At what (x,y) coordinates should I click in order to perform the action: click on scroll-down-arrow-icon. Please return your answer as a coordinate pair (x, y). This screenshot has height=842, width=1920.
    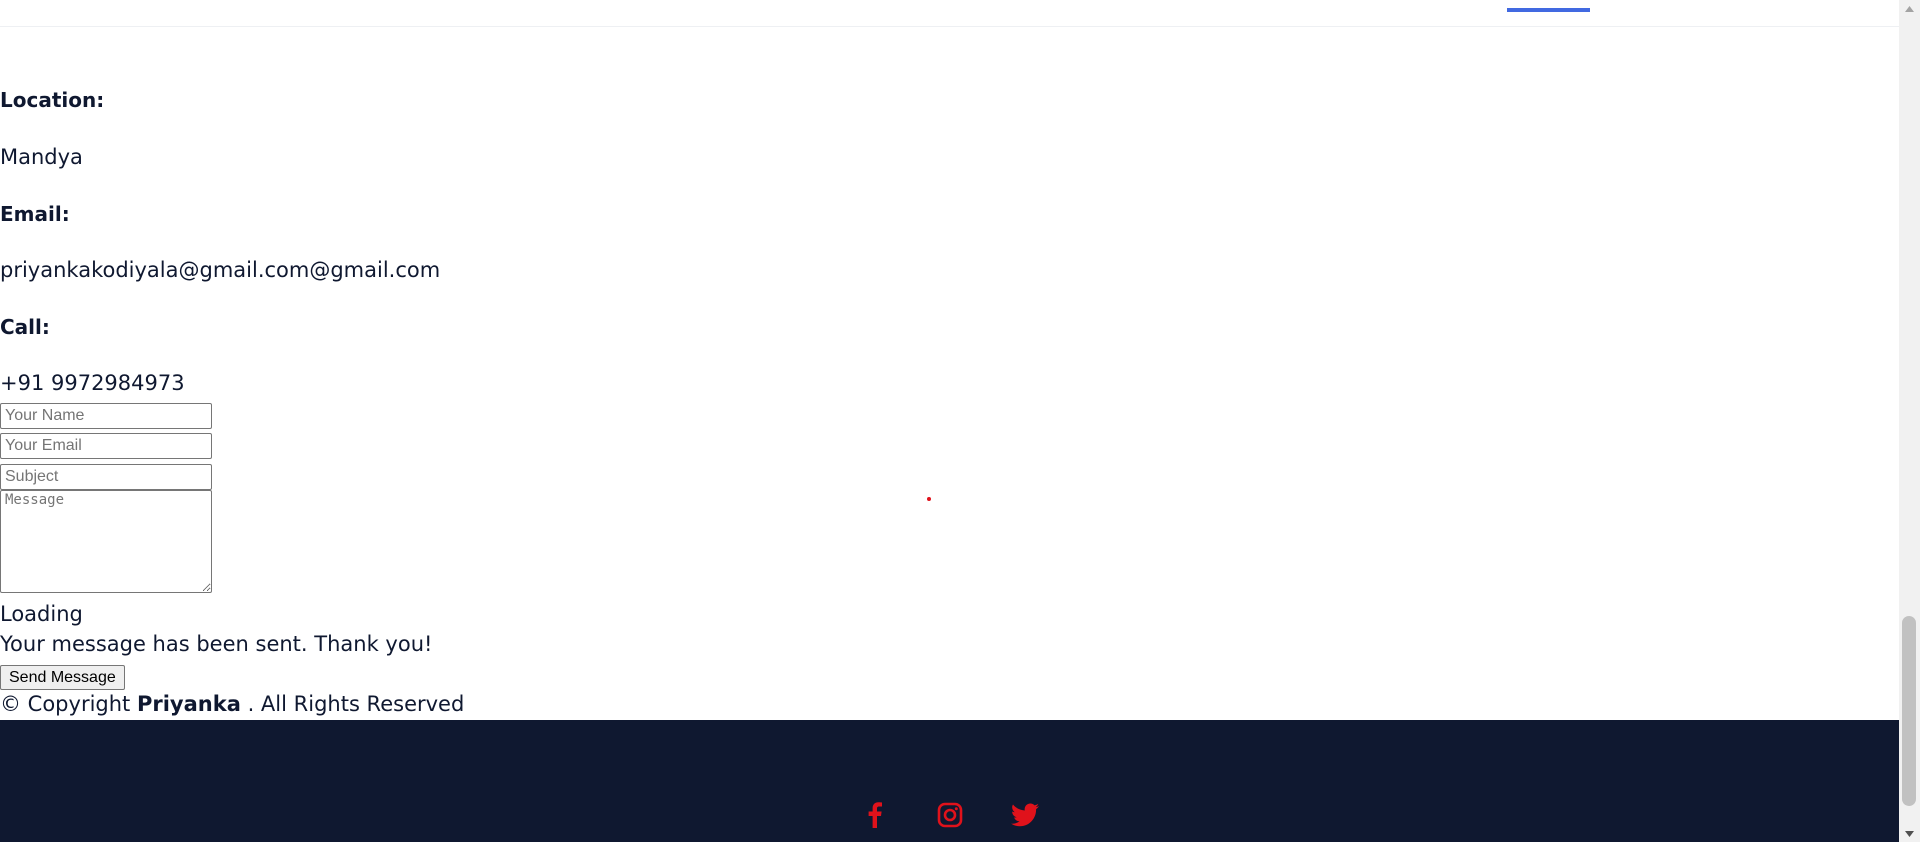
    Looking at the image, I should click on (1909, 833).